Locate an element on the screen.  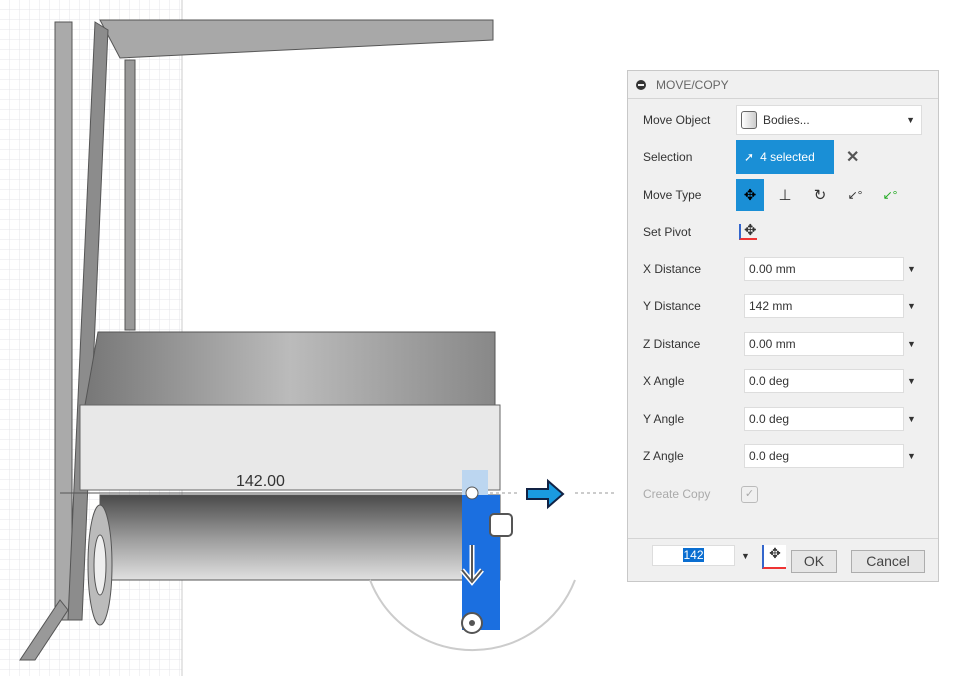
body-top is located at coordinates (290, 368).